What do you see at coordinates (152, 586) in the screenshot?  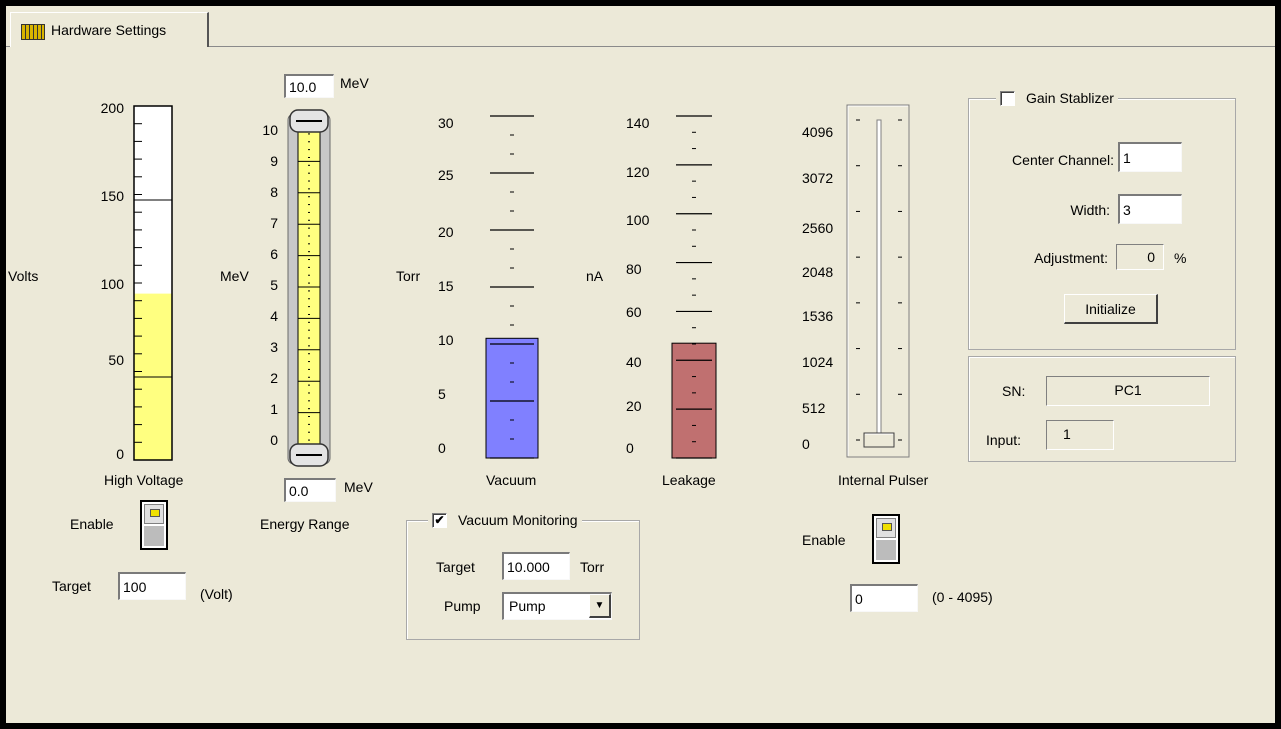 I see `hv-target-input` at bounding box center [152, 586].